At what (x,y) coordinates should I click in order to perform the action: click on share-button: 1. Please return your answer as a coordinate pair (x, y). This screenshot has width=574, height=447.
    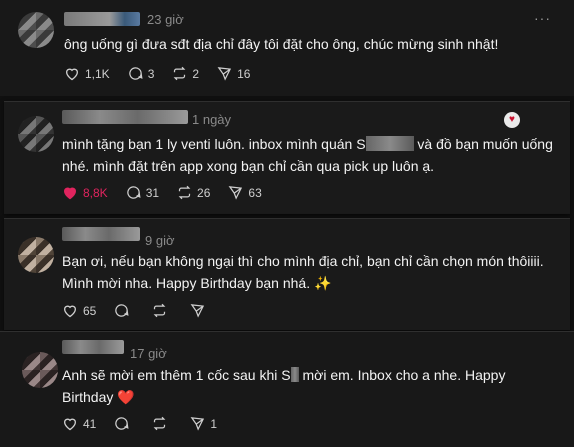
    Looking at the image, I should click on (203, 423).